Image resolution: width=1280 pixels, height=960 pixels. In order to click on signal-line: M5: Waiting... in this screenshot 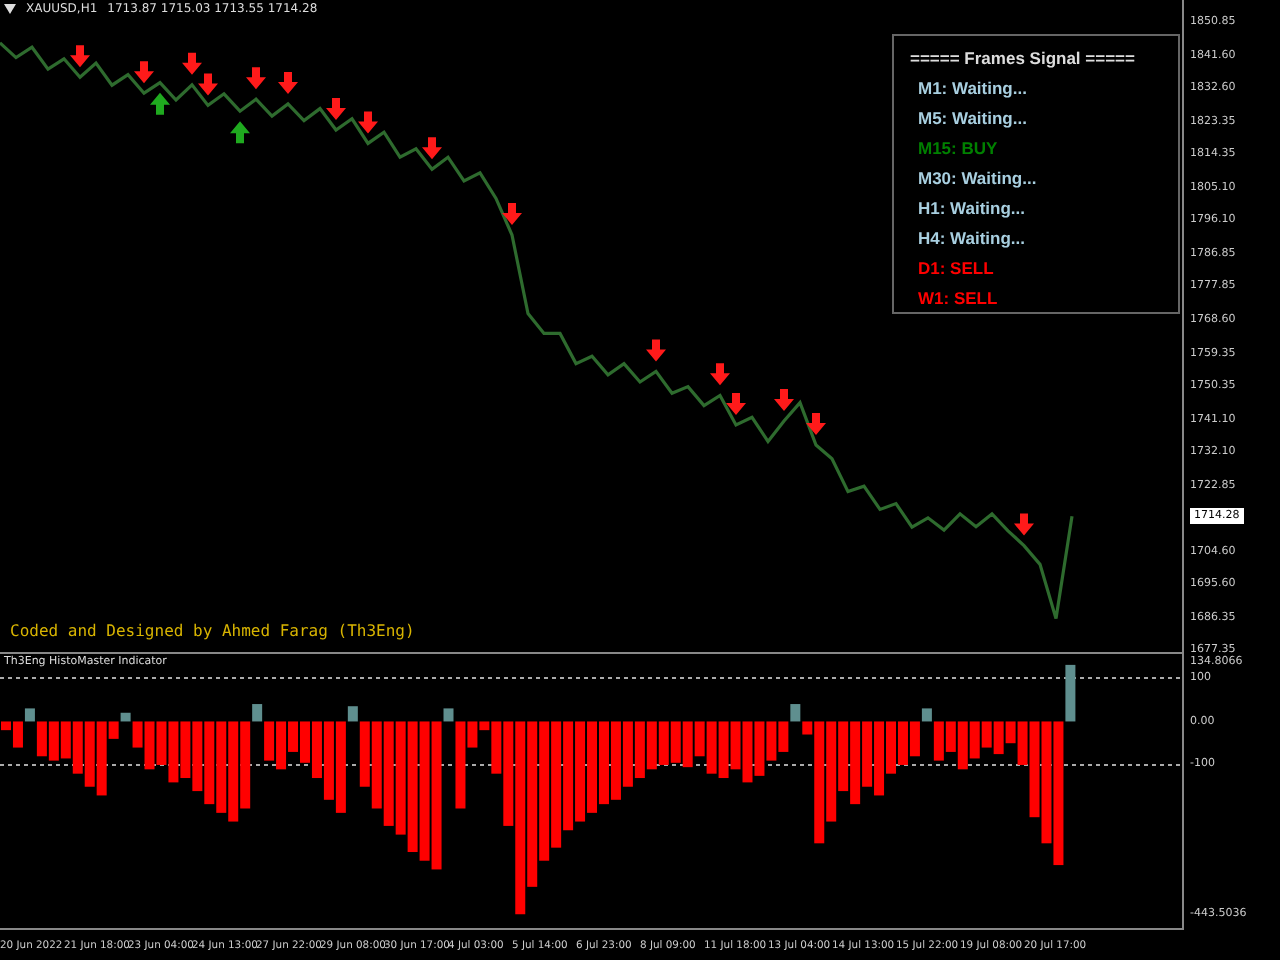, I will do `click(972, 120)`.